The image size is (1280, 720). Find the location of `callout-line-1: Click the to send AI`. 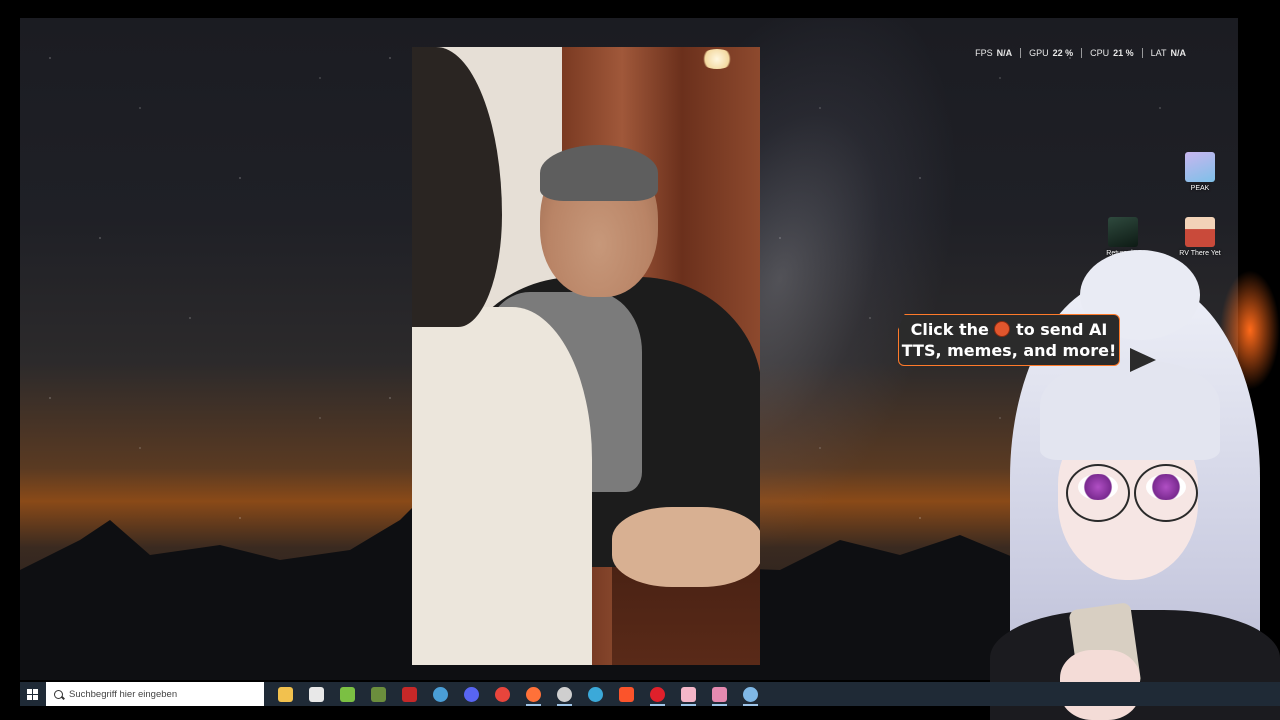

callout-line-1: Click the to send AI is located at coordinates (1009, 329).